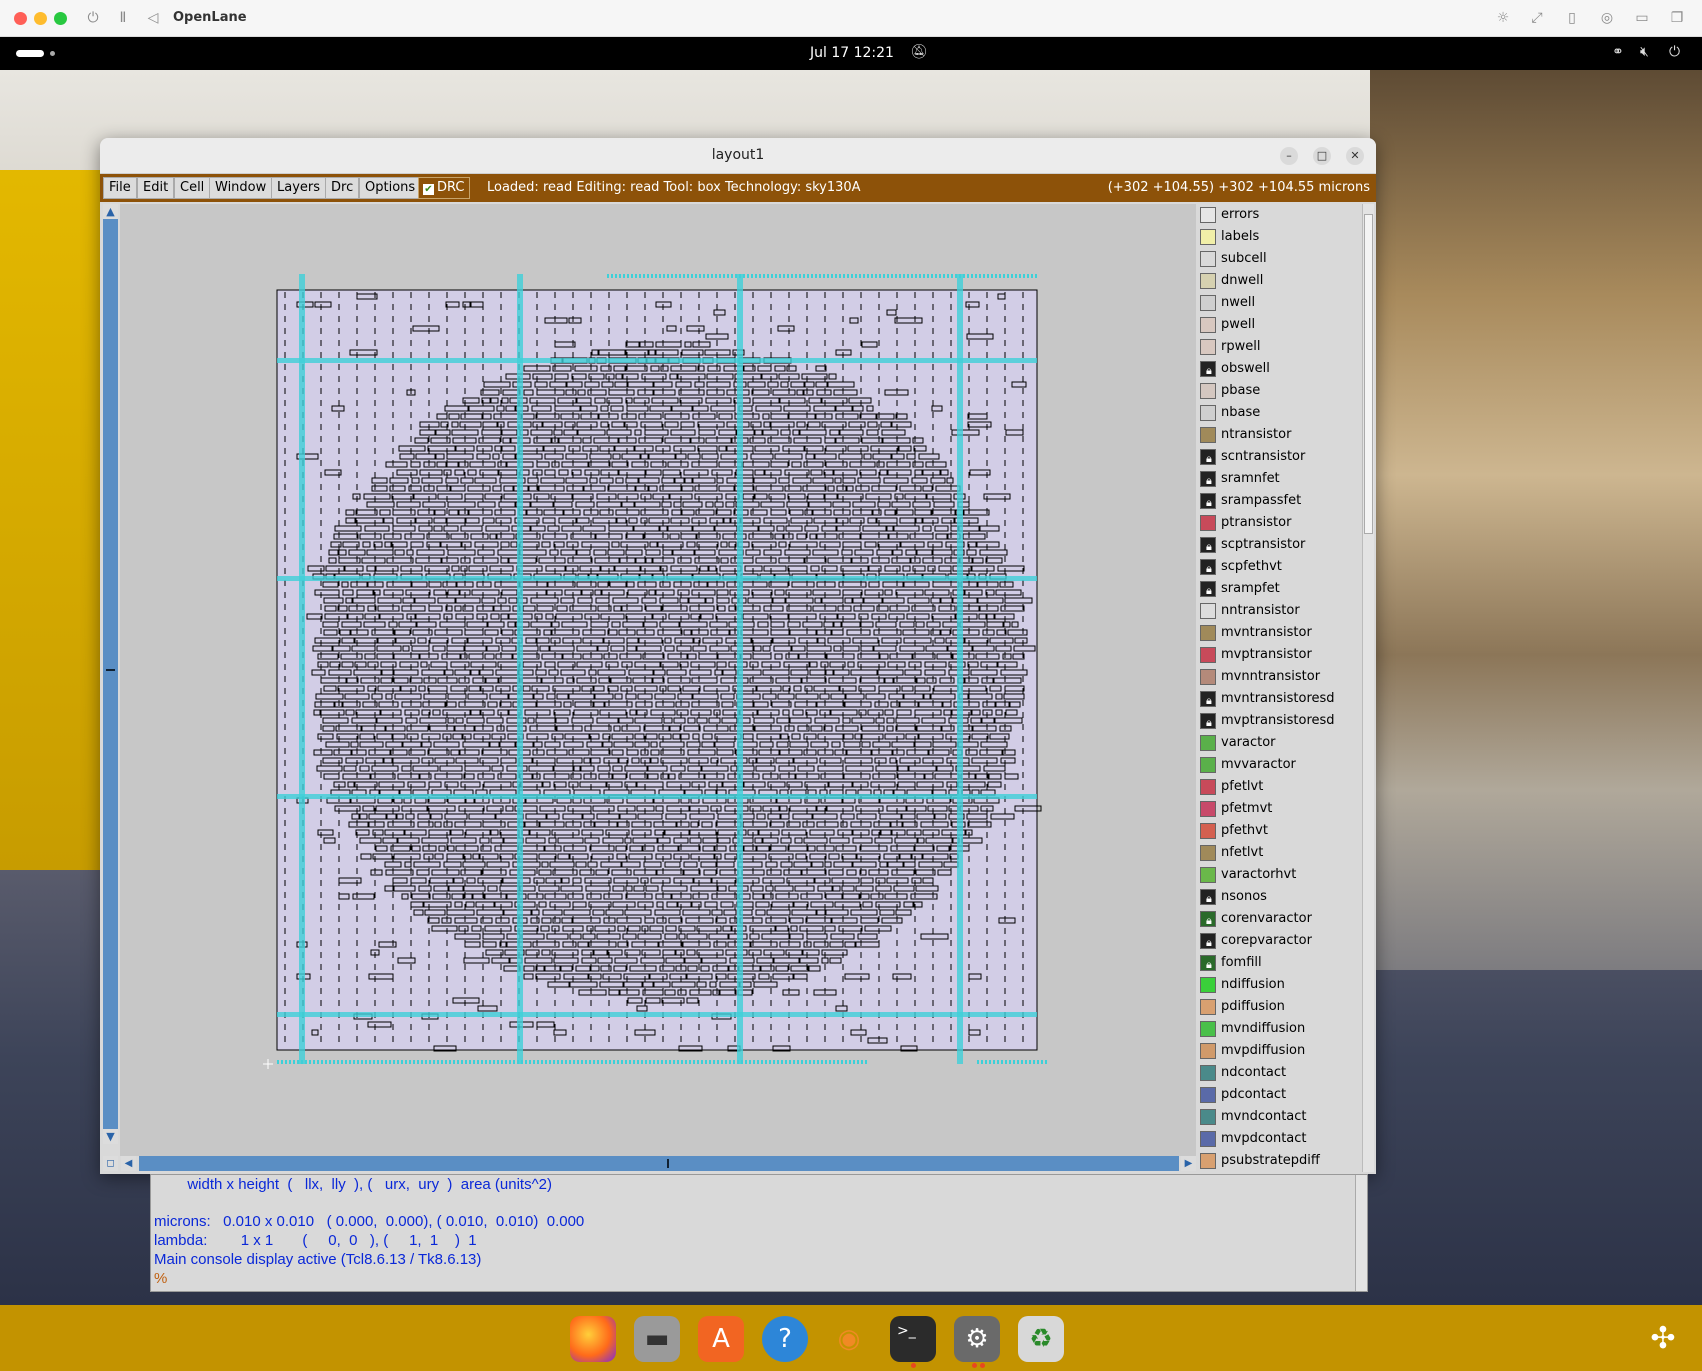 This screenshot has width=1702, height=1371. Describe the element at coordinates (1279, 281) in the screenshot. I see `layer-dnwell: dnwell` at that location.